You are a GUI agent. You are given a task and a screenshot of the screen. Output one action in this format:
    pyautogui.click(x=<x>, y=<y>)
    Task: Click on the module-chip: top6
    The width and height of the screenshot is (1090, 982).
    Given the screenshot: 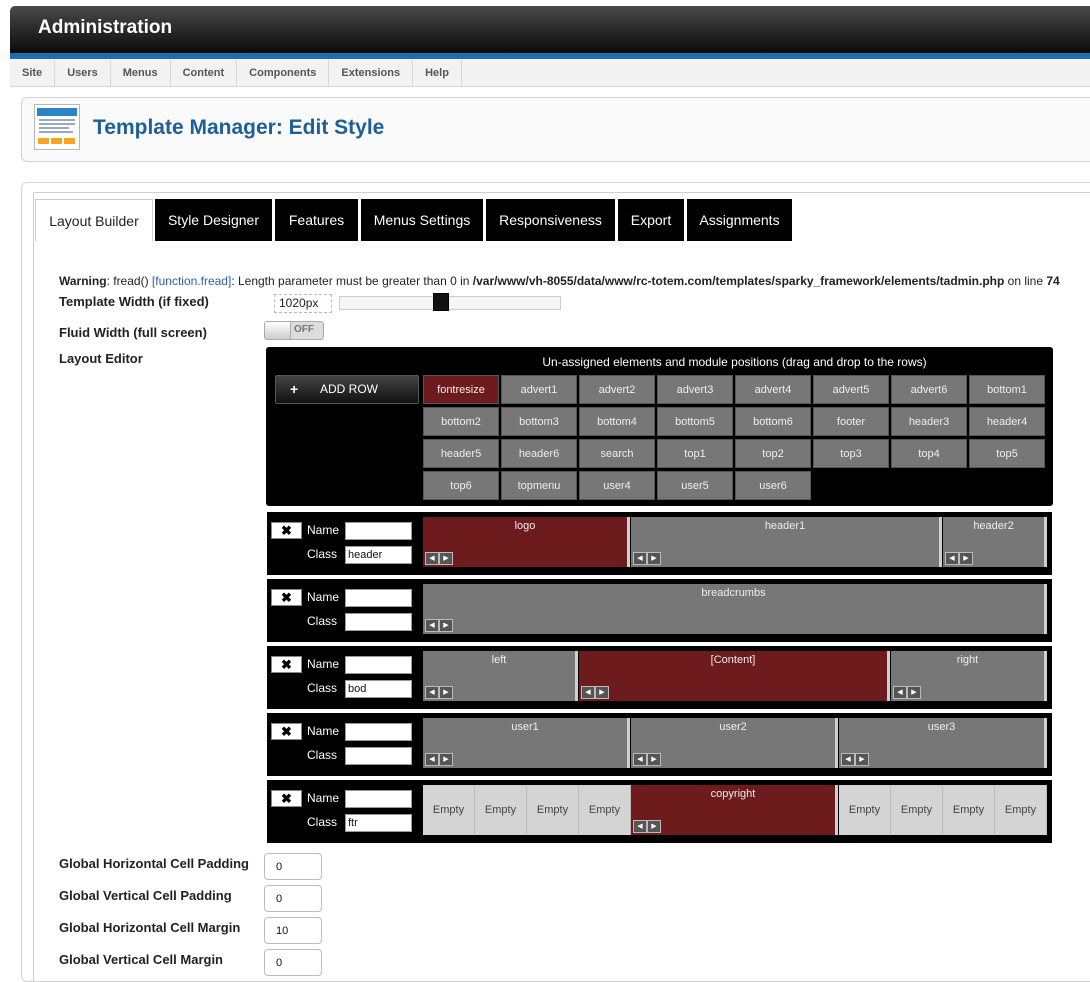 What is the action you would take?
    pyautogui.click(x=461, y=485)
    